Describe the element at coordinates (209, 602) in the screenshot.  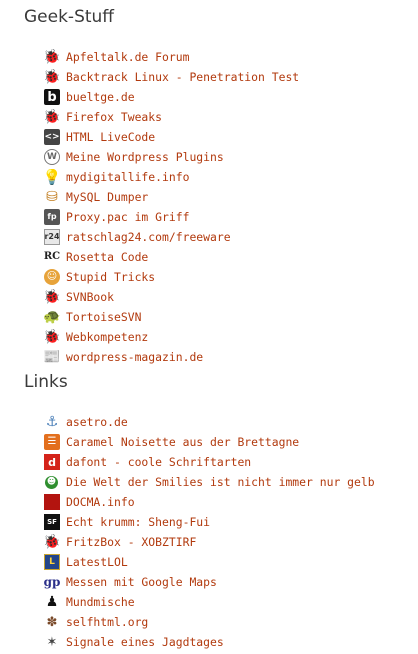
I see `list-item: ♟ Mundmische` at that location.